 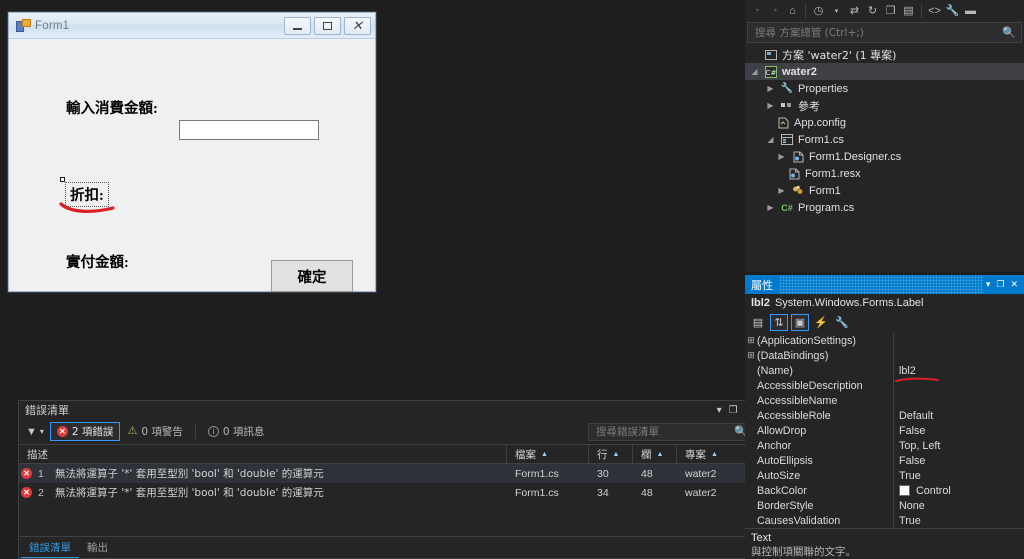 I want to click on amount-textbox, so click(x=249, y=130).